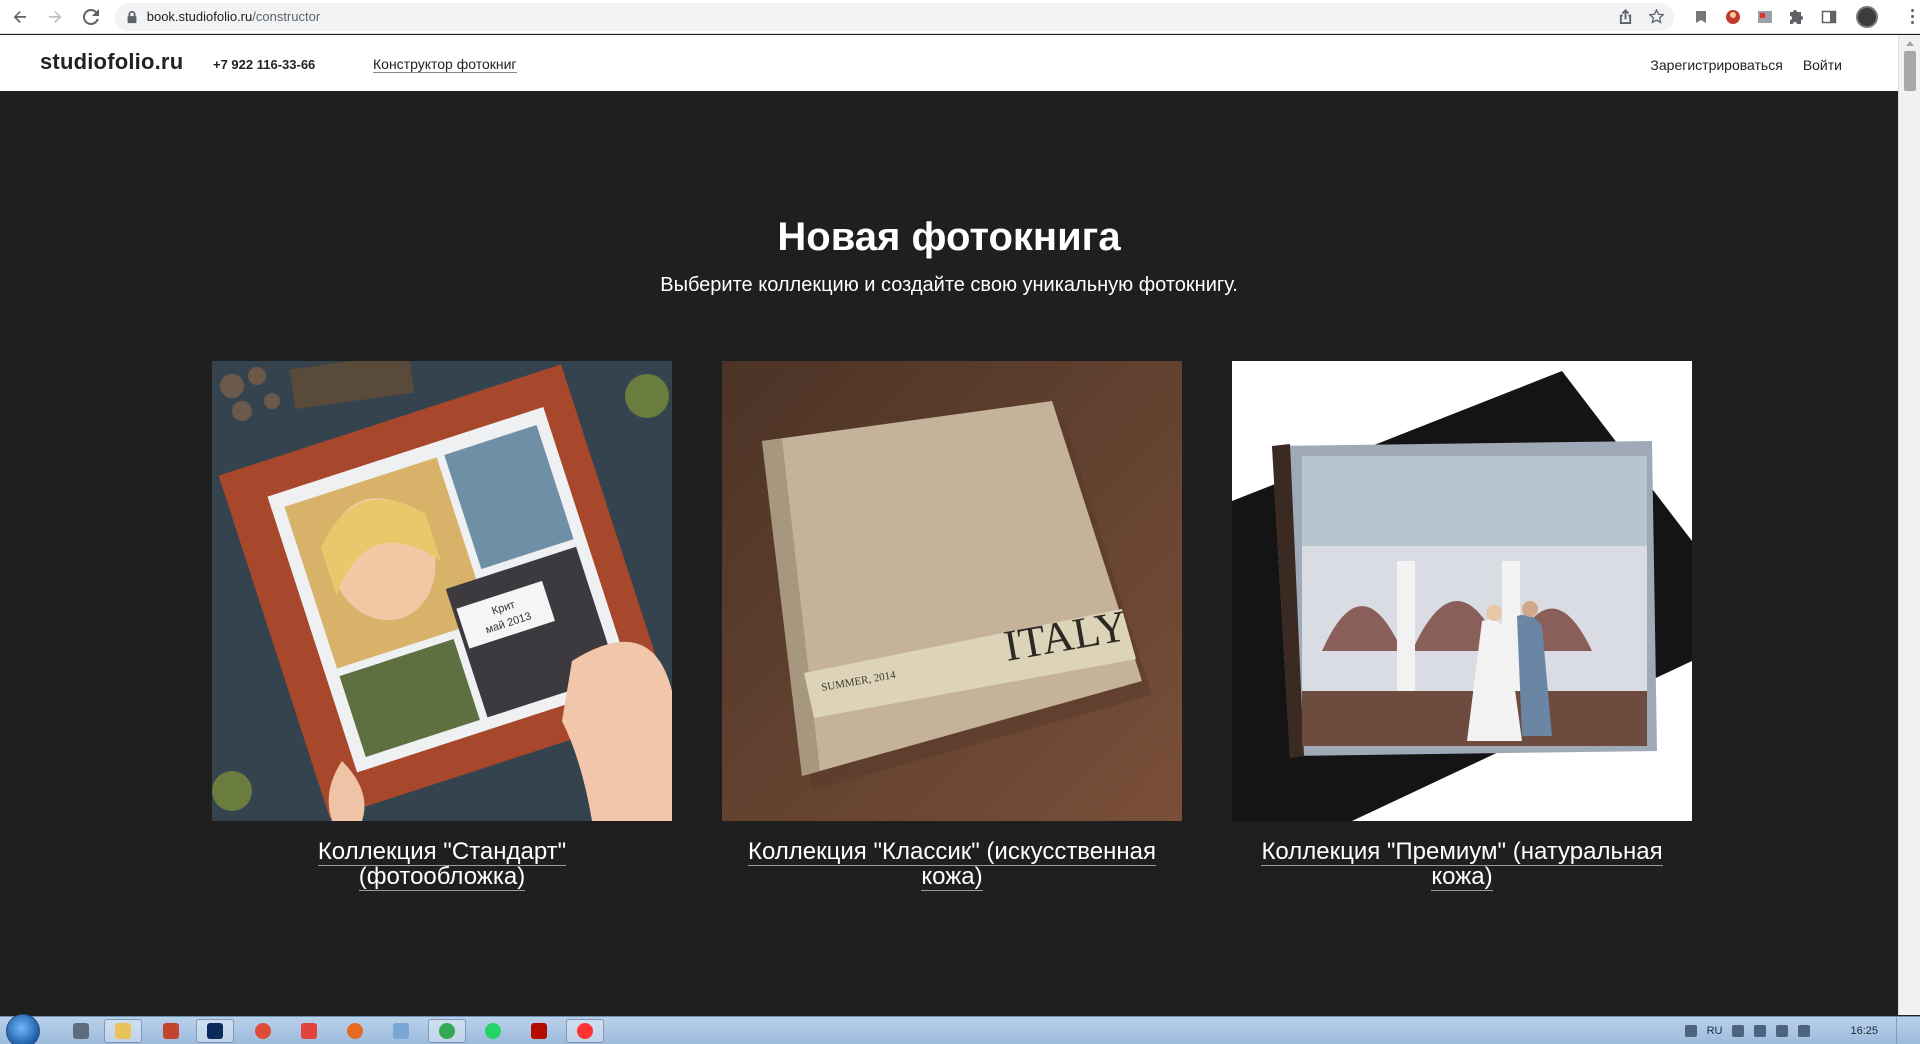 The width and height of the screenshot is (1920, 1044). Describe the element at coordinates (1715, 1031) in the screenshot. I see `language-indicator: RU` at that location.